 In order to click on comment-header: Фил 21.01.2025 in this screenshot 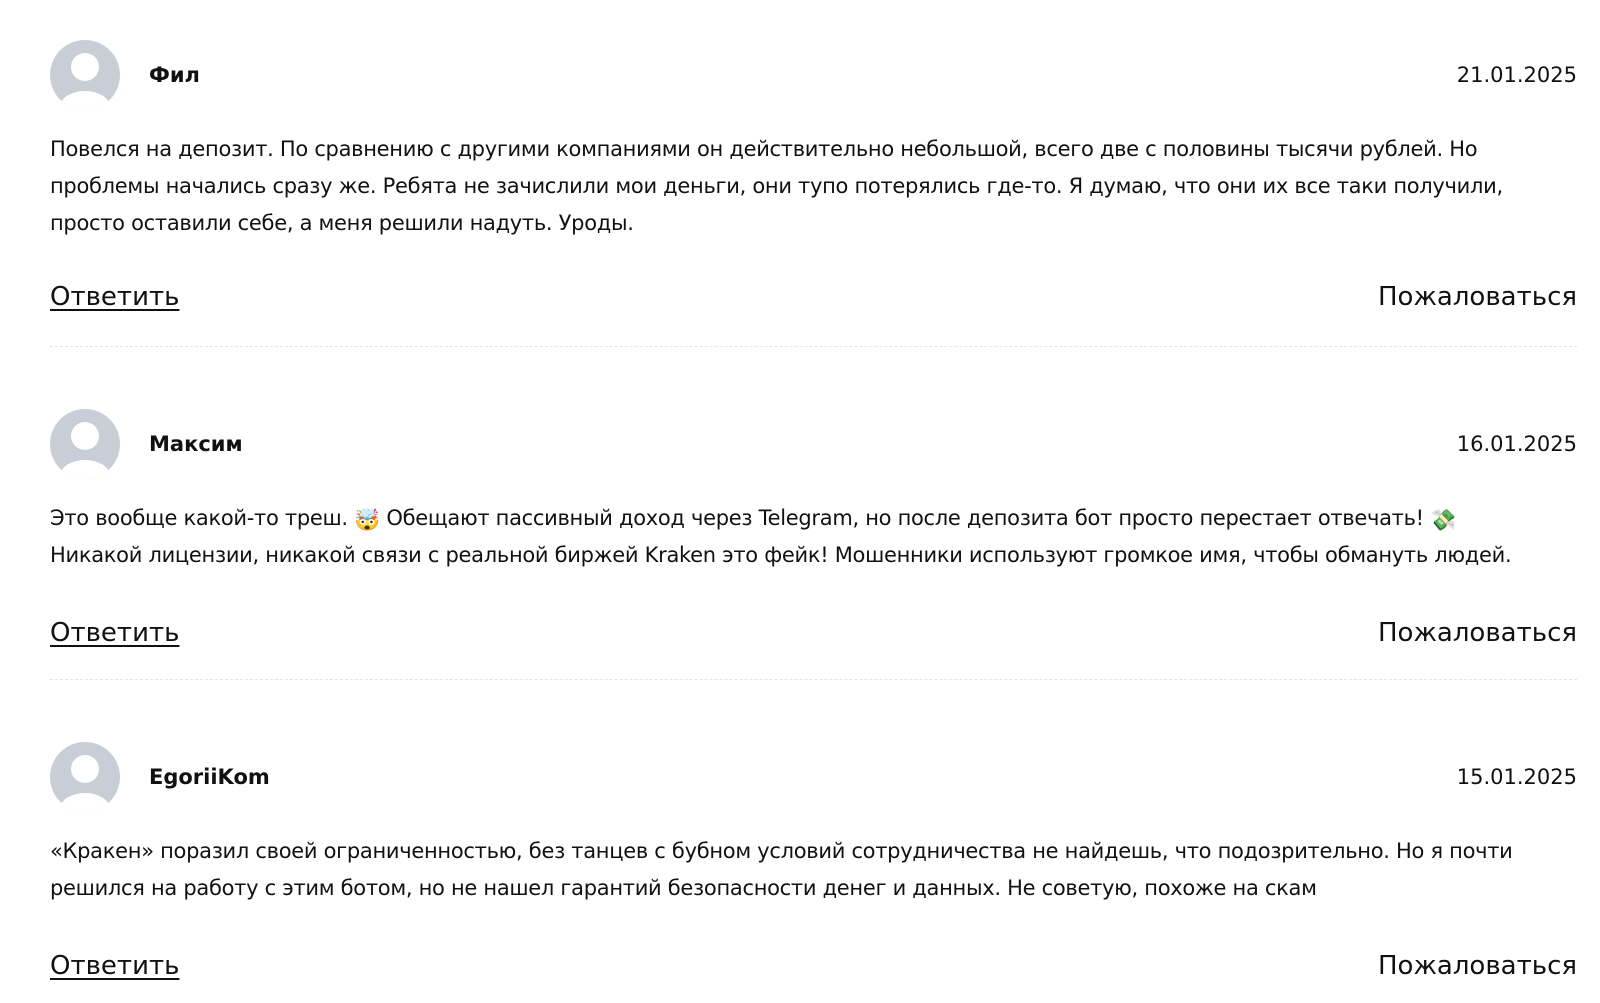, I will do `click(813, 75)`.